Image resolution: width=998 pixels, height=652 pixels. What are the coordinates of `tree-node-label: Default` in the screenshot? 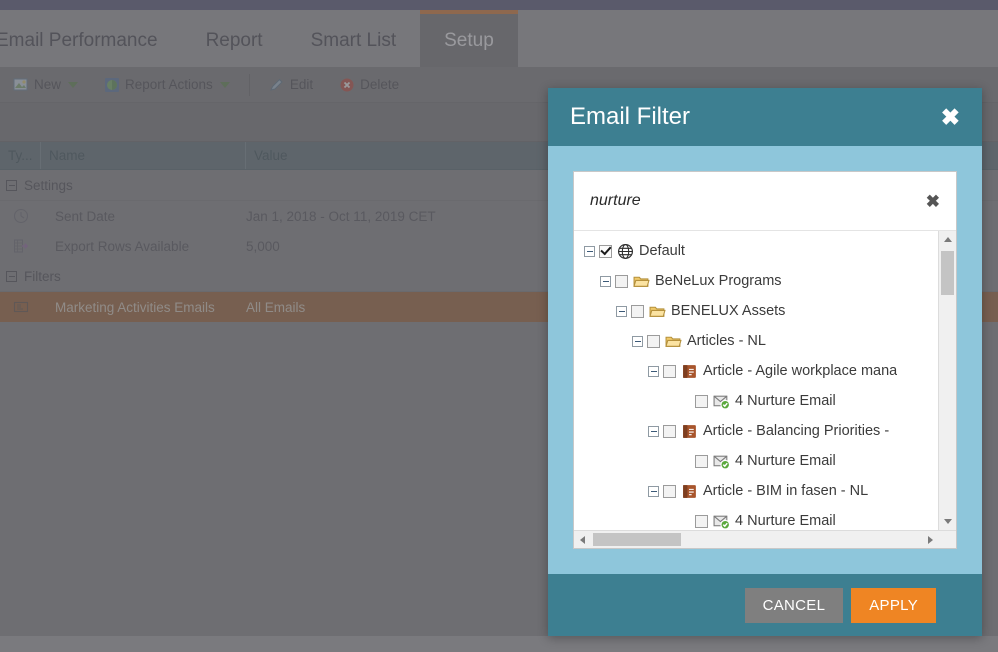 It's located at (662, 251).